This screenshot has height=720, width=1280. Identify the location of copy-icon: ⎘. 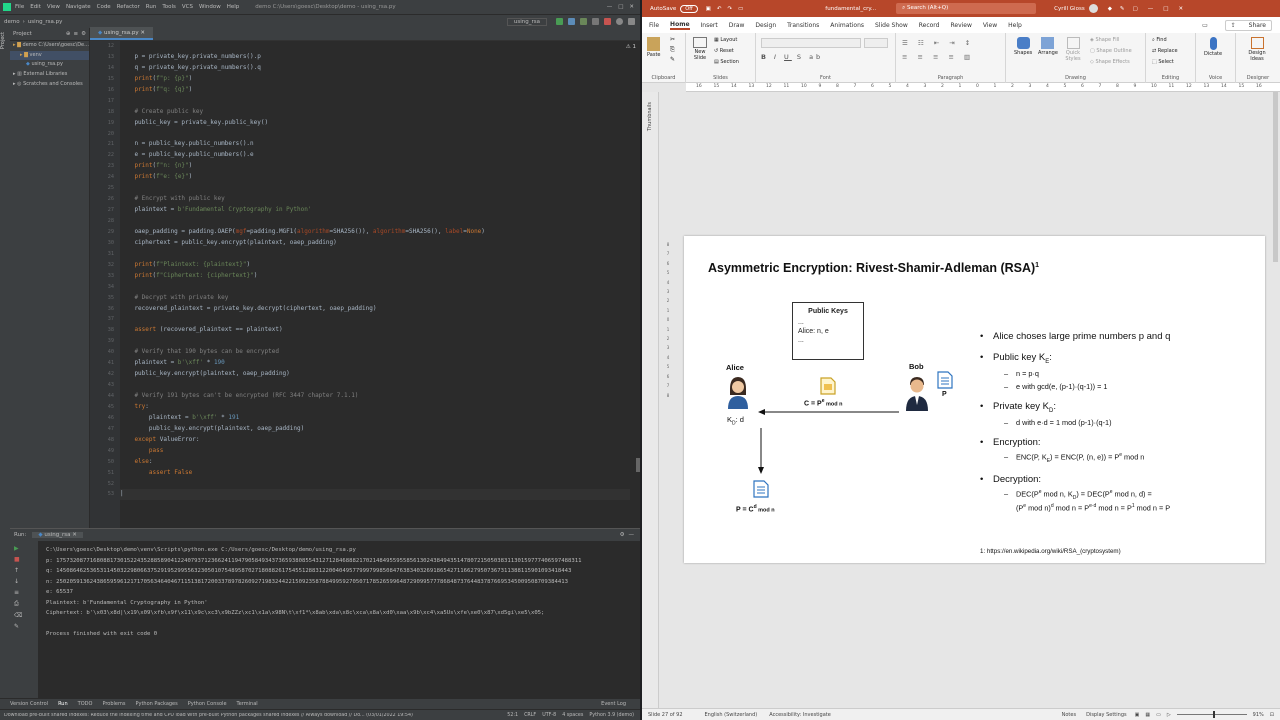
(672, 50).